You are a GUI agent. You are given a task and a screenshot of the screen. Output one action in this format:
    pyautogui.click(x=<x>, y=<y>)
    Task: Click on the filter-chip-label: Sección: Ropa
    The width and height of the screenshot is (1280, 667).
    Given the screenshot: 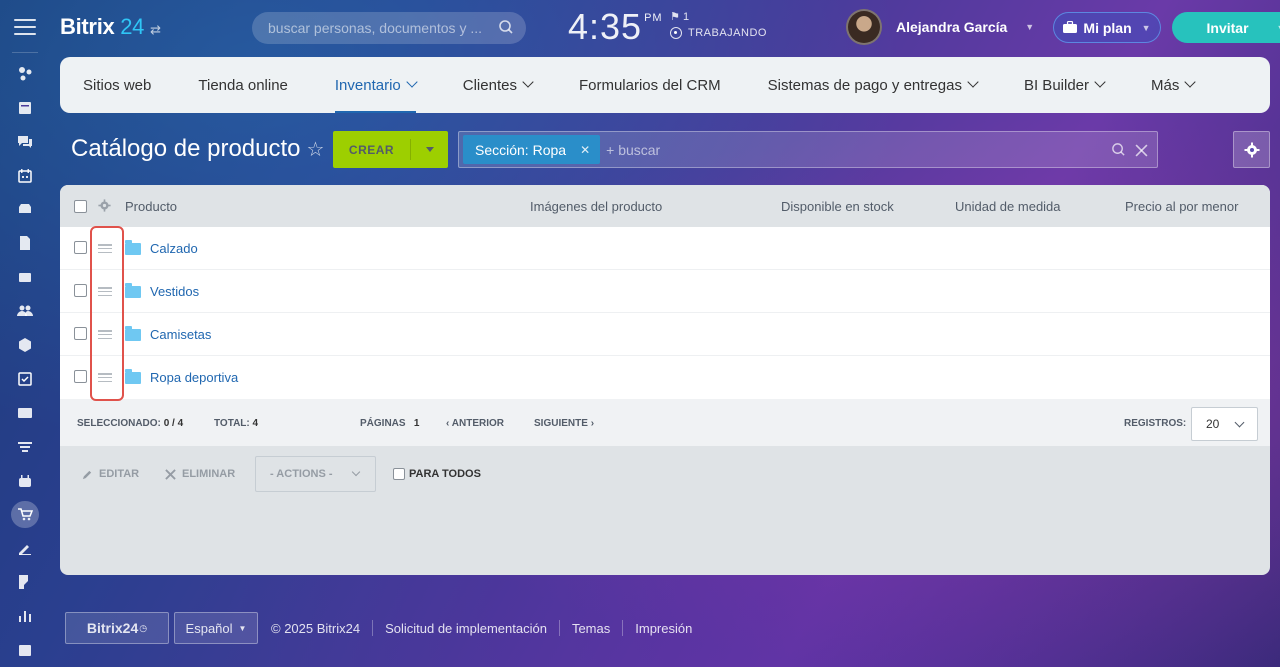 What is the action you would take?
    pyautogui.click(x=521, y=149)
    